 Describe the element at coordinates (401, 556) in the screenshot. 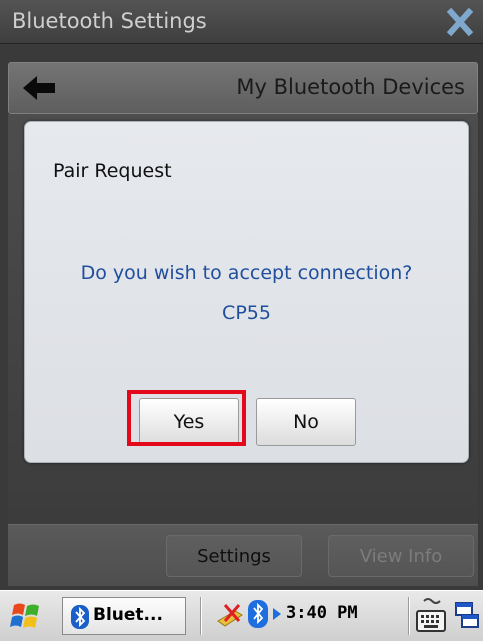

I see `view-info-button: View Info` at that location.